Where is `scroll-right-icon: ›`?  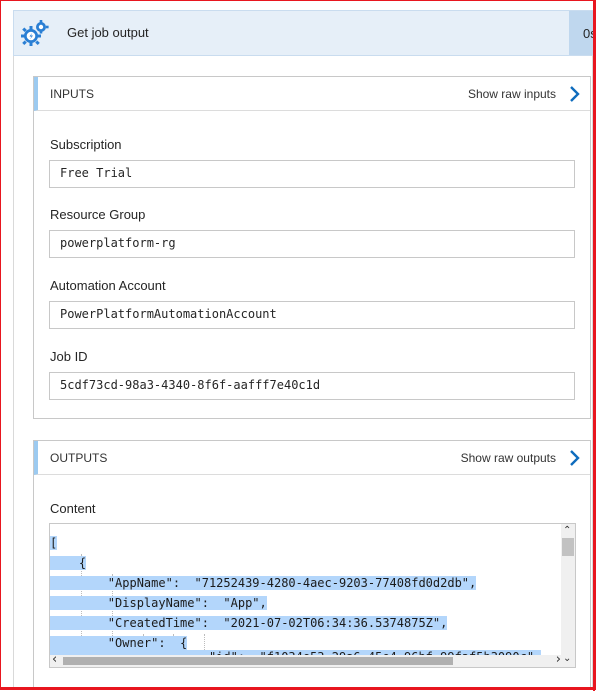 scroll-right-icon: › is located at coordinates (558, 659).